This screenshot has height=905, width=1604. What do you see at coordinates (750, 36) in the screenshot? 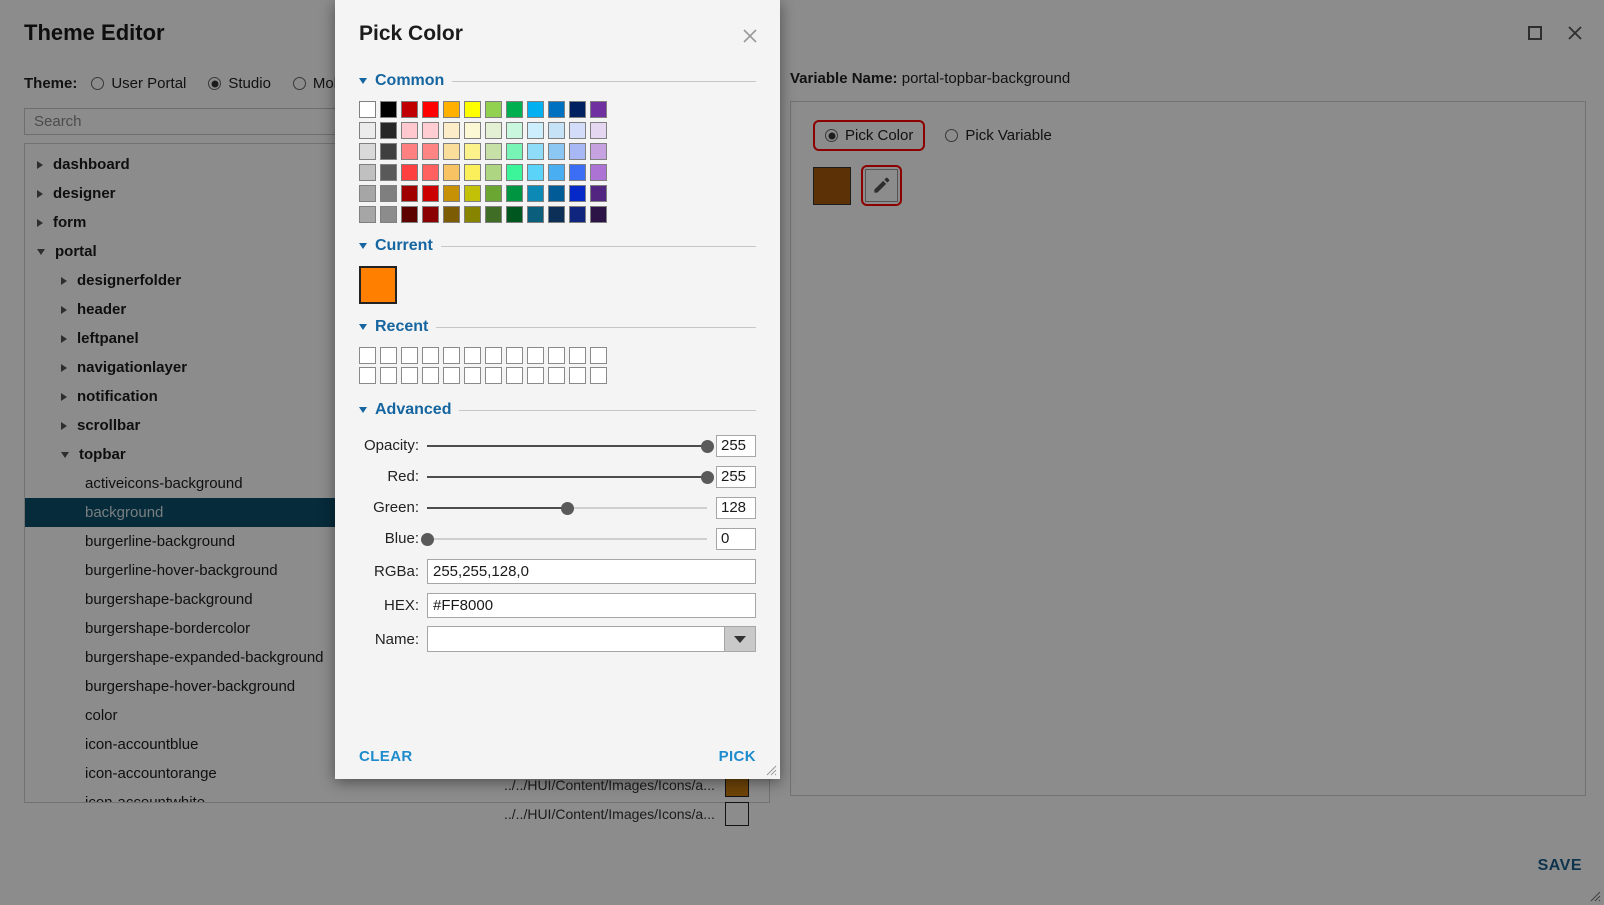
I see `dialog-close-button` at bounding box center [750, 36].